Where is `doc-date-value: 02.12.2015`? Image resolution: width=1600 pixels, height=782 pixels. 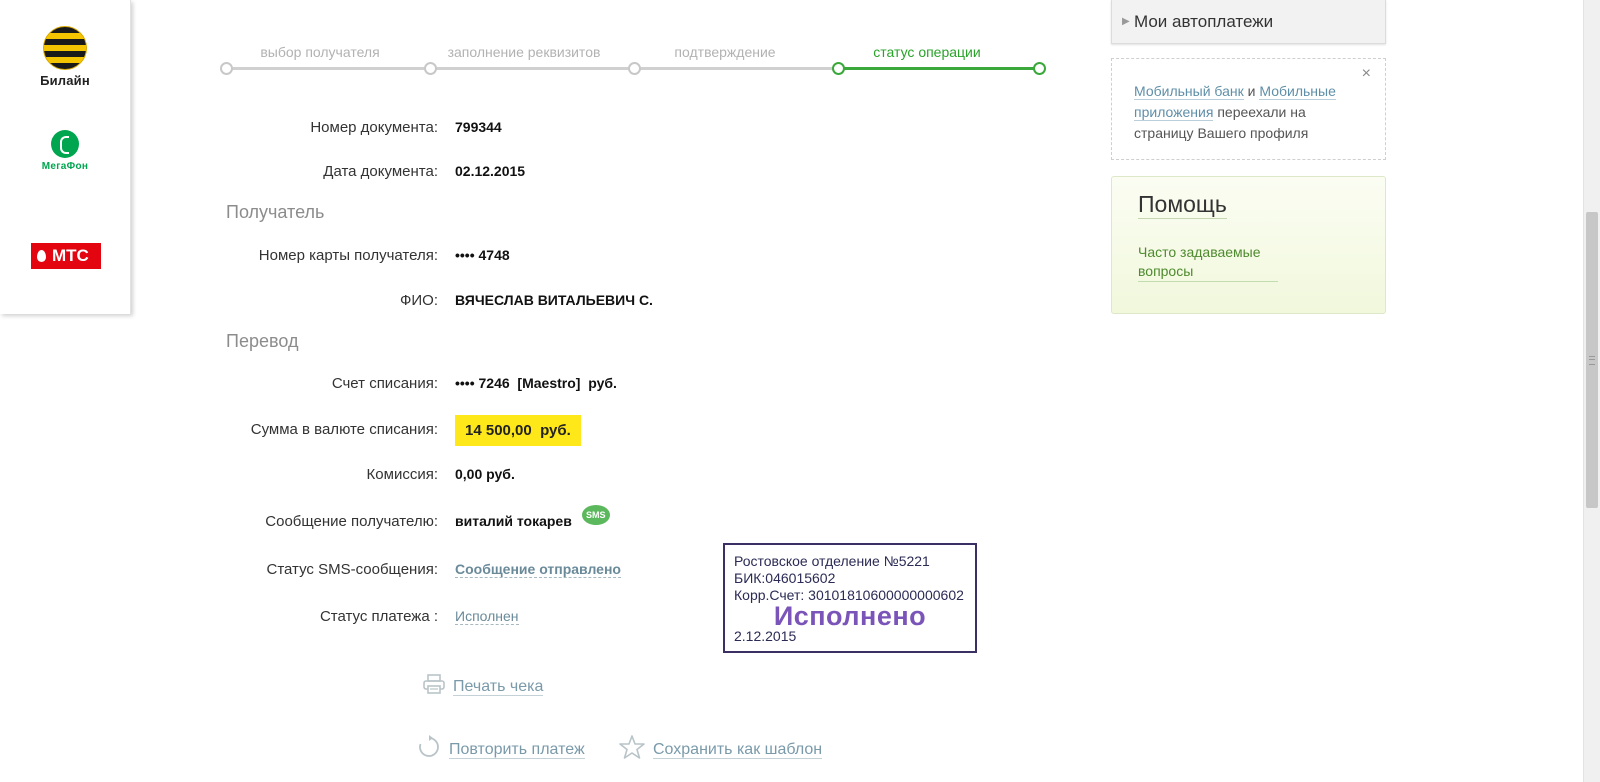
doc-date-value: 02.12.2015 is located at coordinates (490, 171).